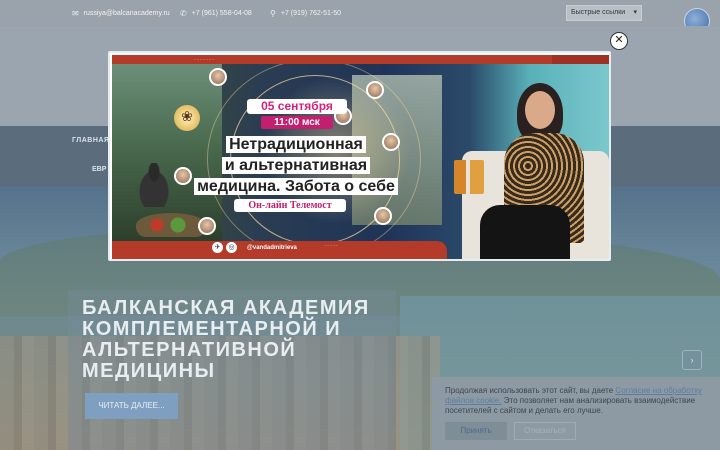  I want to click on nav-item-home: ГЛАВНАЯ, so click(90, 140).